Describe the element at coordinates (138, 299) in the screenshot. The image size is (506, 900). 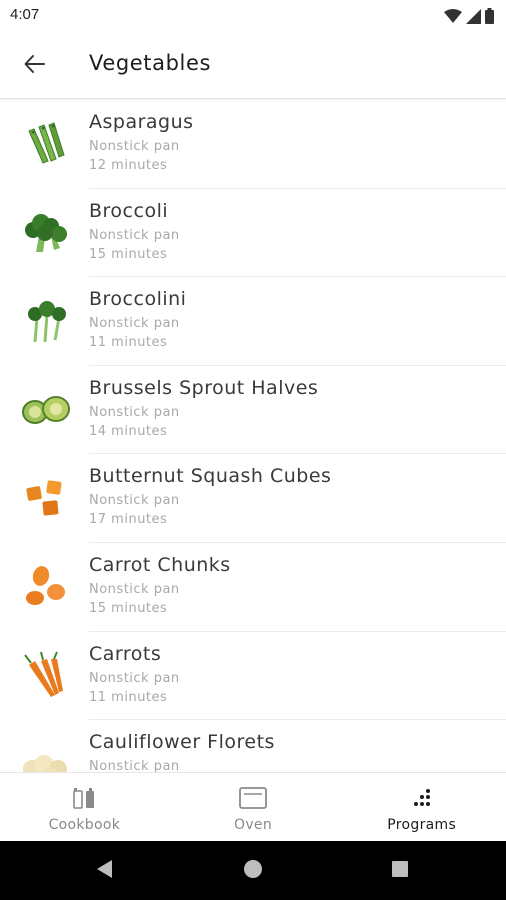
I see `item-name: Broccolini` at that location.